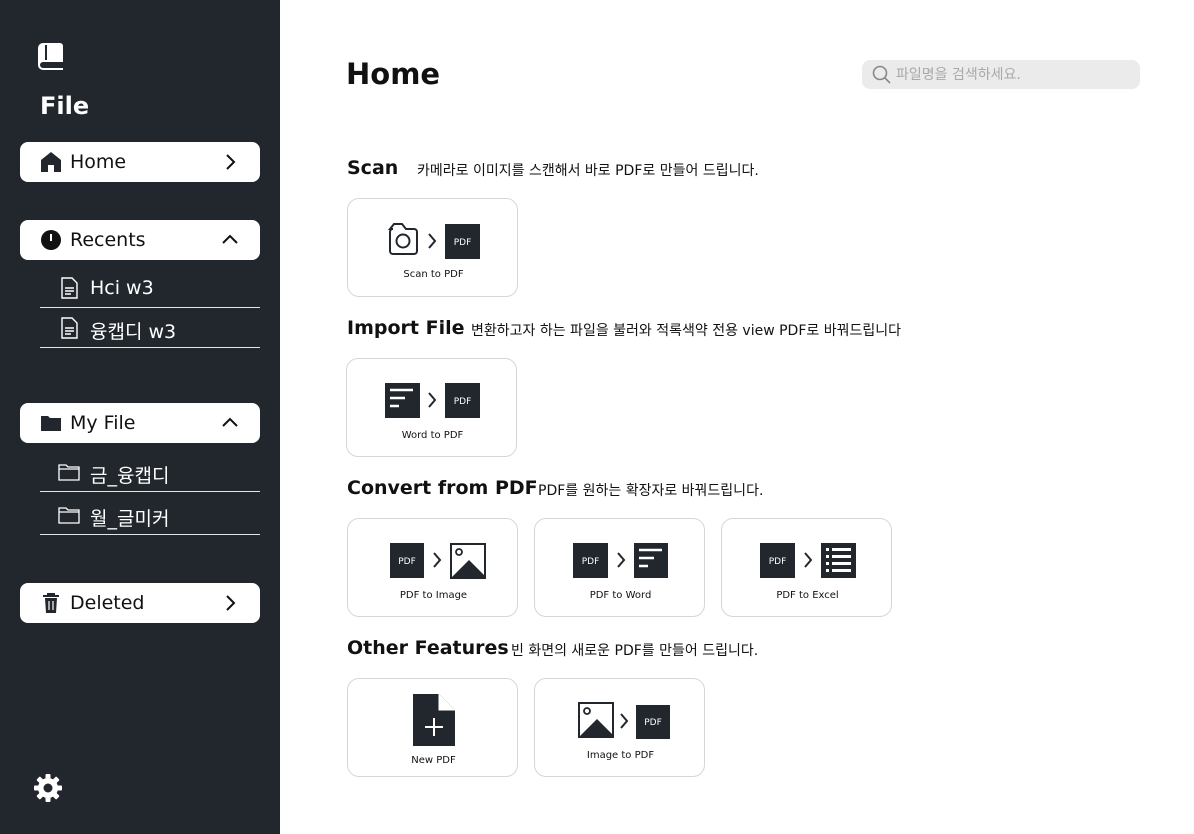 This screenshot has height=834, width=1194. Describe the element at coordinates (107, 603) in the screenshot. I see `sidebar-item-label: Deleted` at that location.